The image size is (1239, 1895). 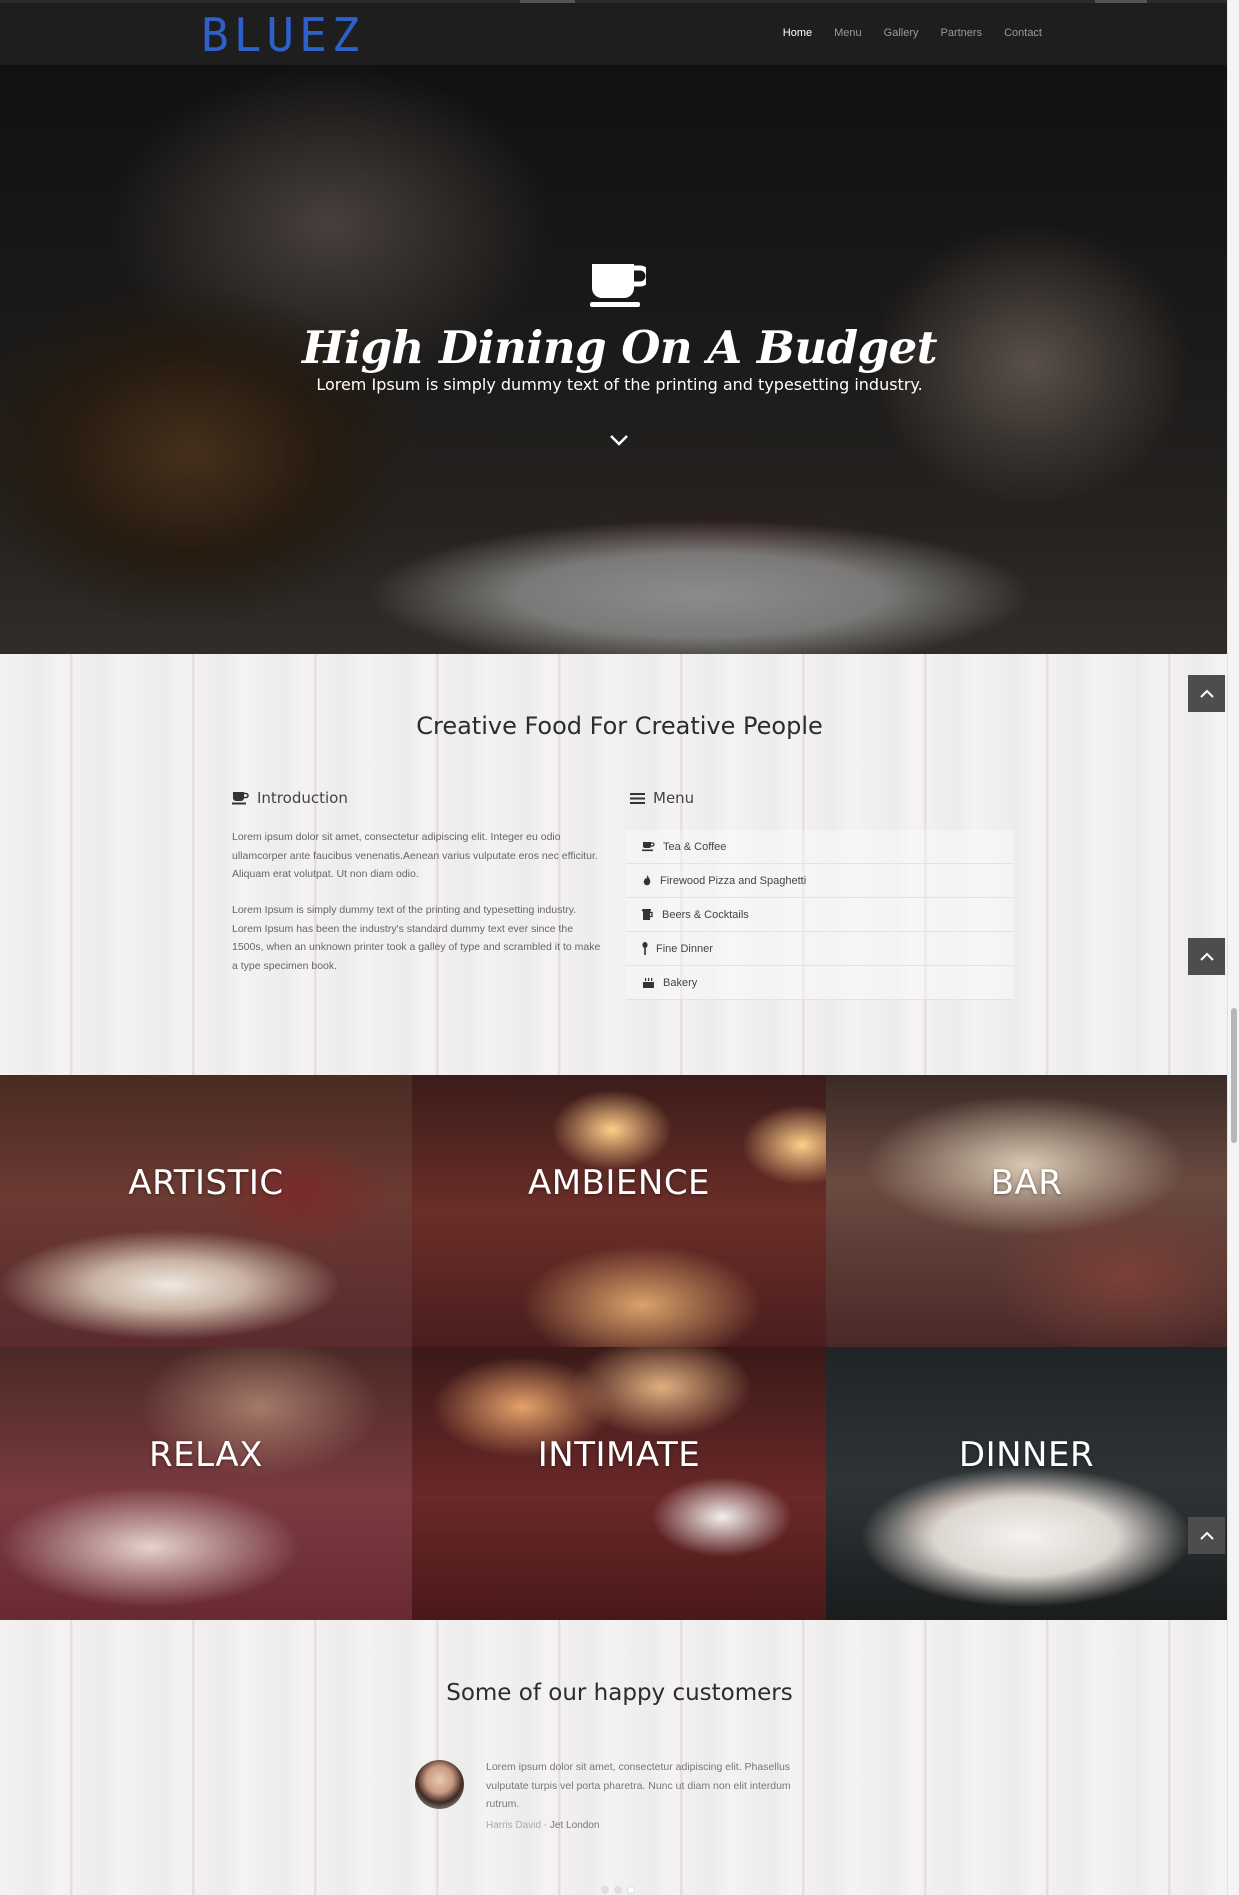 What do you see at coordinates (619, 440) in the screenshot?
I see `chevron-down-icon` at bounding box center [619, 440].